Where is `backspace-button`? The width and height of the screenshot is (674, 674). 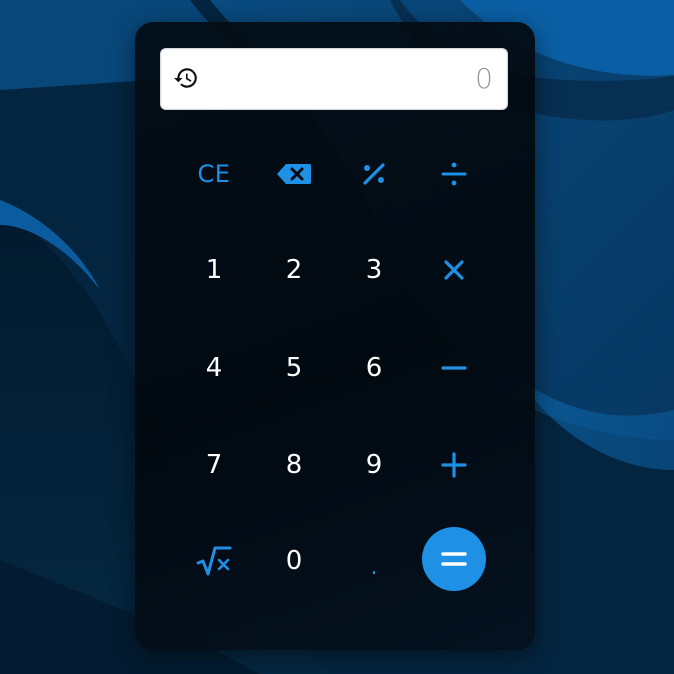 backspace-button is located at coordinates (294, 174).